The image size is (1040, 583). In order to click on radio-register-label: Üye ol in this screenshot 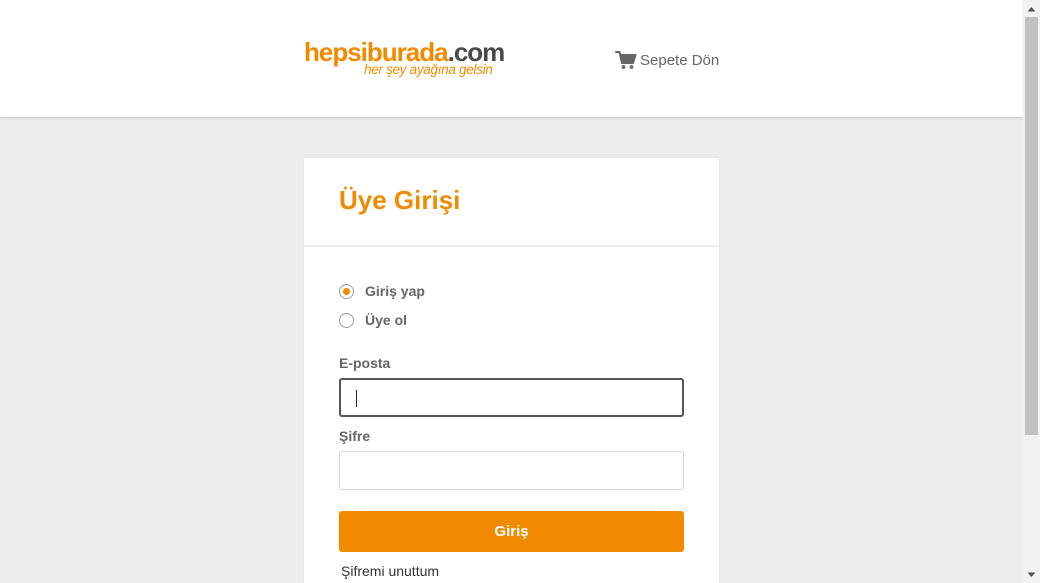, I will do `click(386, 320)`.